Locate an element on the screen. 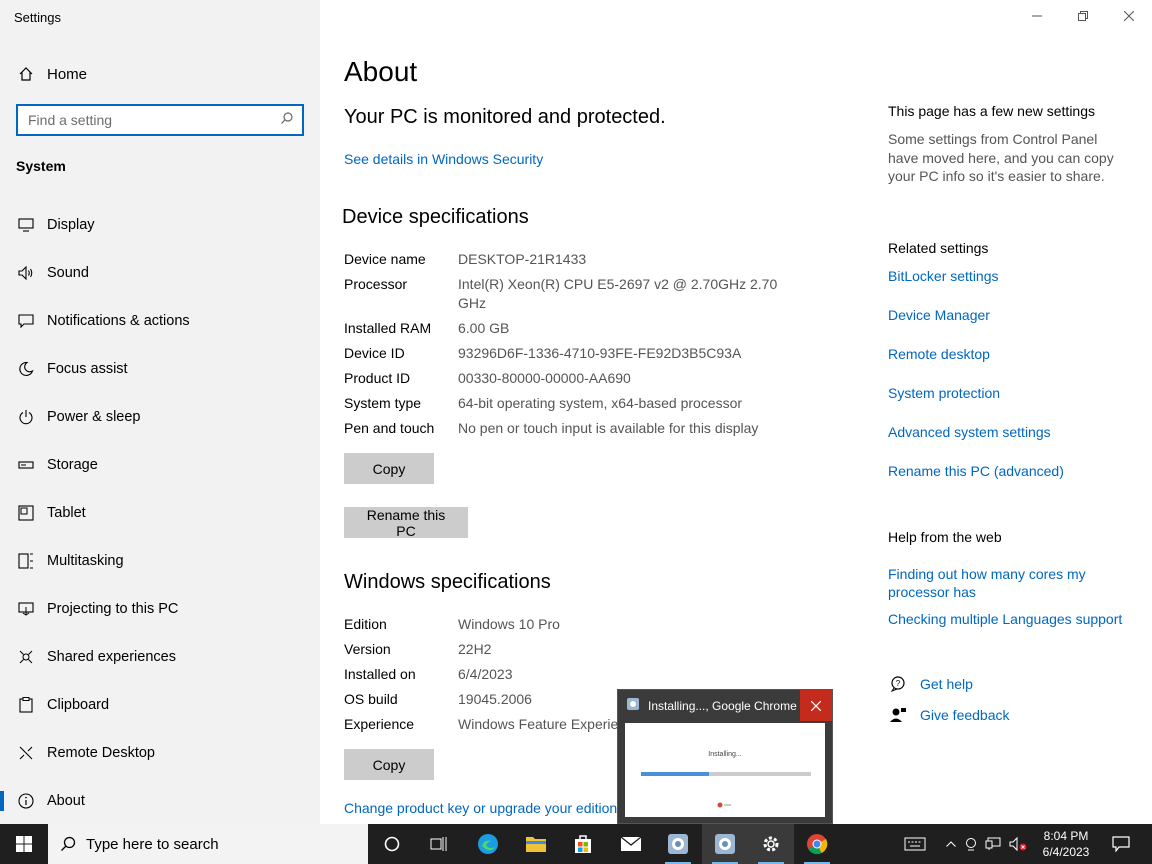 The width and height of the screenshot is (1152, 864). mail-taskbar-button is located at coordinates (631, 844).